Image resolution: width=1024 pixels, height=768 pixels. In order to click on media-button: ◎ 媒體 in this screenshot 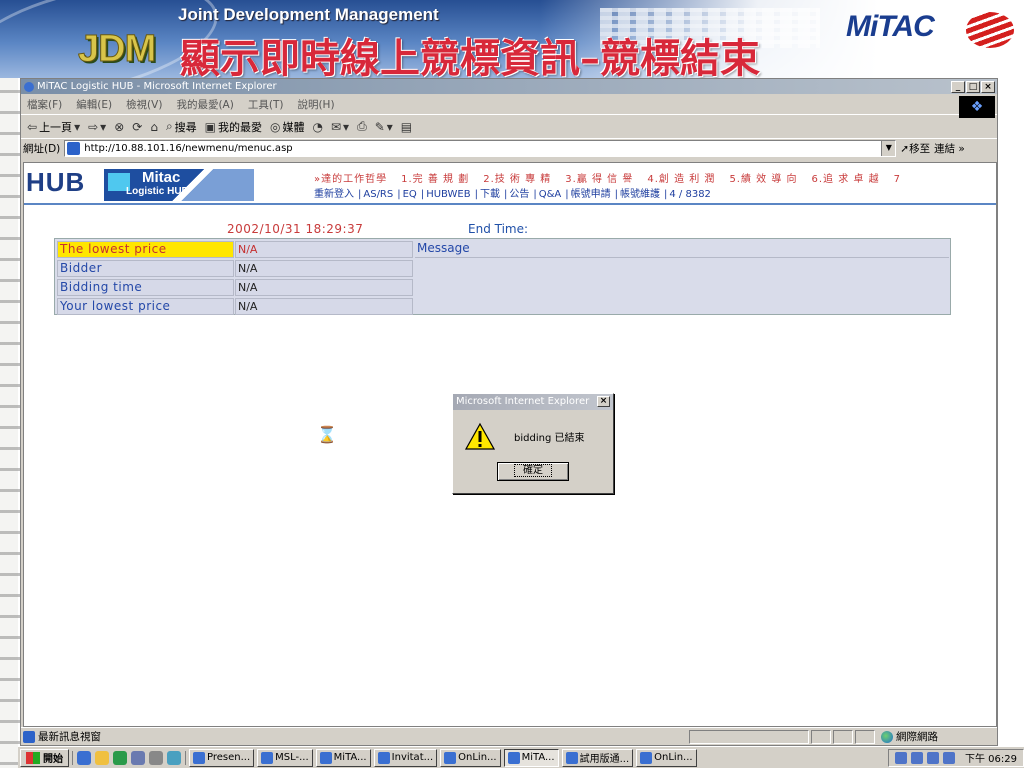, I will do `click(287, 127)`.